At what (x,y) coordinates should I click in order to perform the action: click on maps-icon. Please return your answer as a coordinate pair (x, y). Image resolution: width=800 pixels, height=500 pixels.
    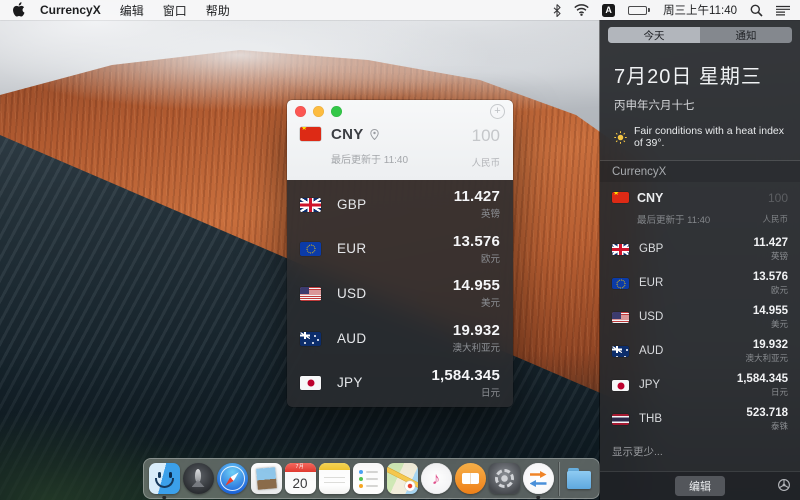
    Looking at the image, I should click on (402, 478).